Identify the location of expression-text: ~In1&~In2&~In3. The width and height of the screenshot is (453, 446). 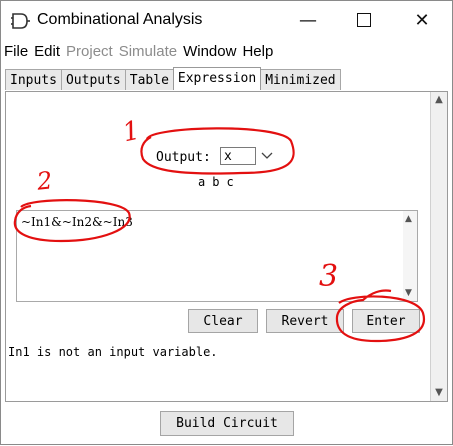
(77, 222).